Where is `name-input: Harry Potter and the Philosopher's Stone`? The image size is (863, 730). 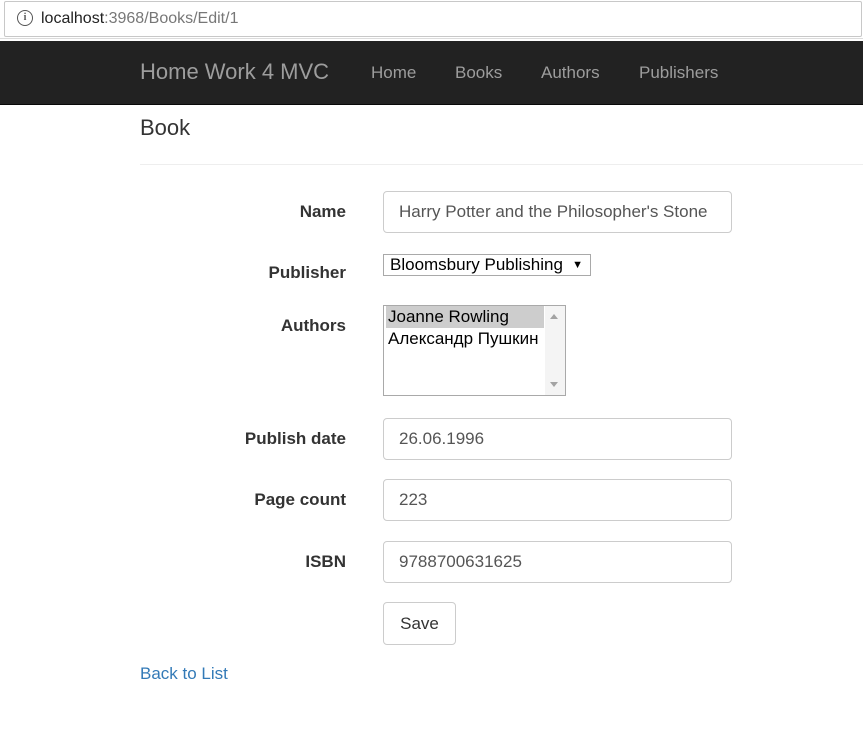
name-input: Harry Potter and the Philosopher's Stone is located at coordinates (557, 212).